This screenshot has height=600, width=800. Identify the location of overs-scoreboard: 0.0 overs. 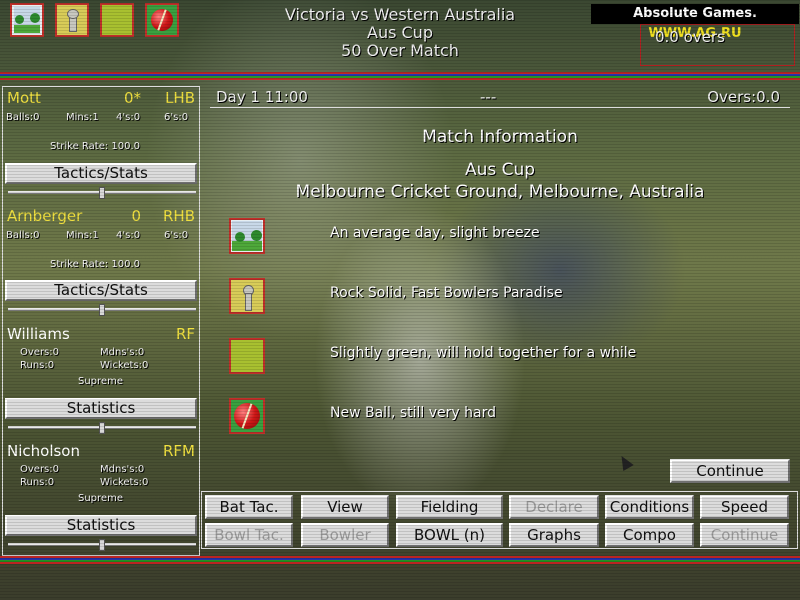
(717, 45).